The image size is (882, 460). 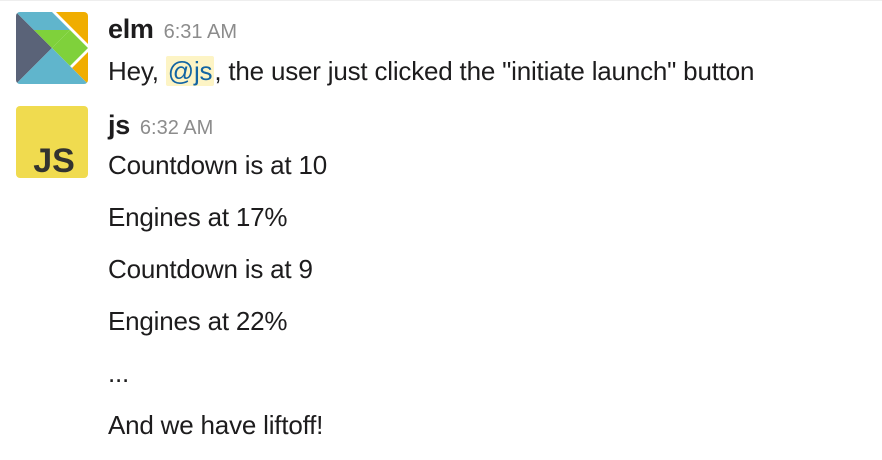 I want to click on message-header: elm 6:31 AM, so click(x=172, y=29).